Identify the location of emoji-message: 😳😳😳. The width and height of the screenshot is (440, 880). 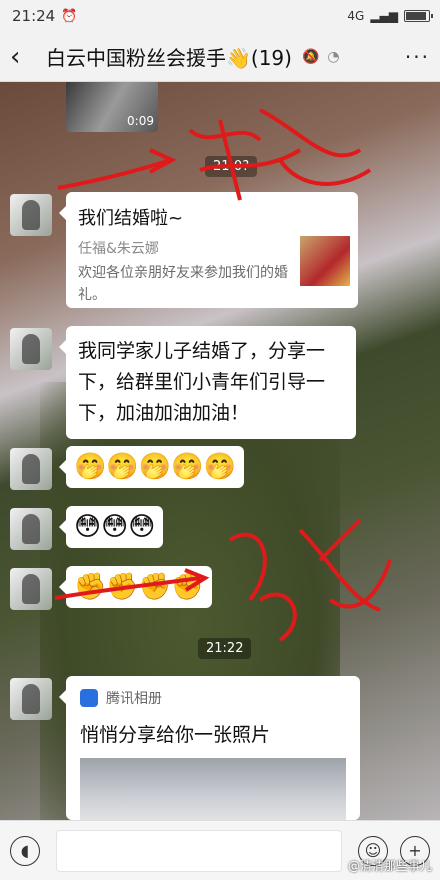
(111, 527).